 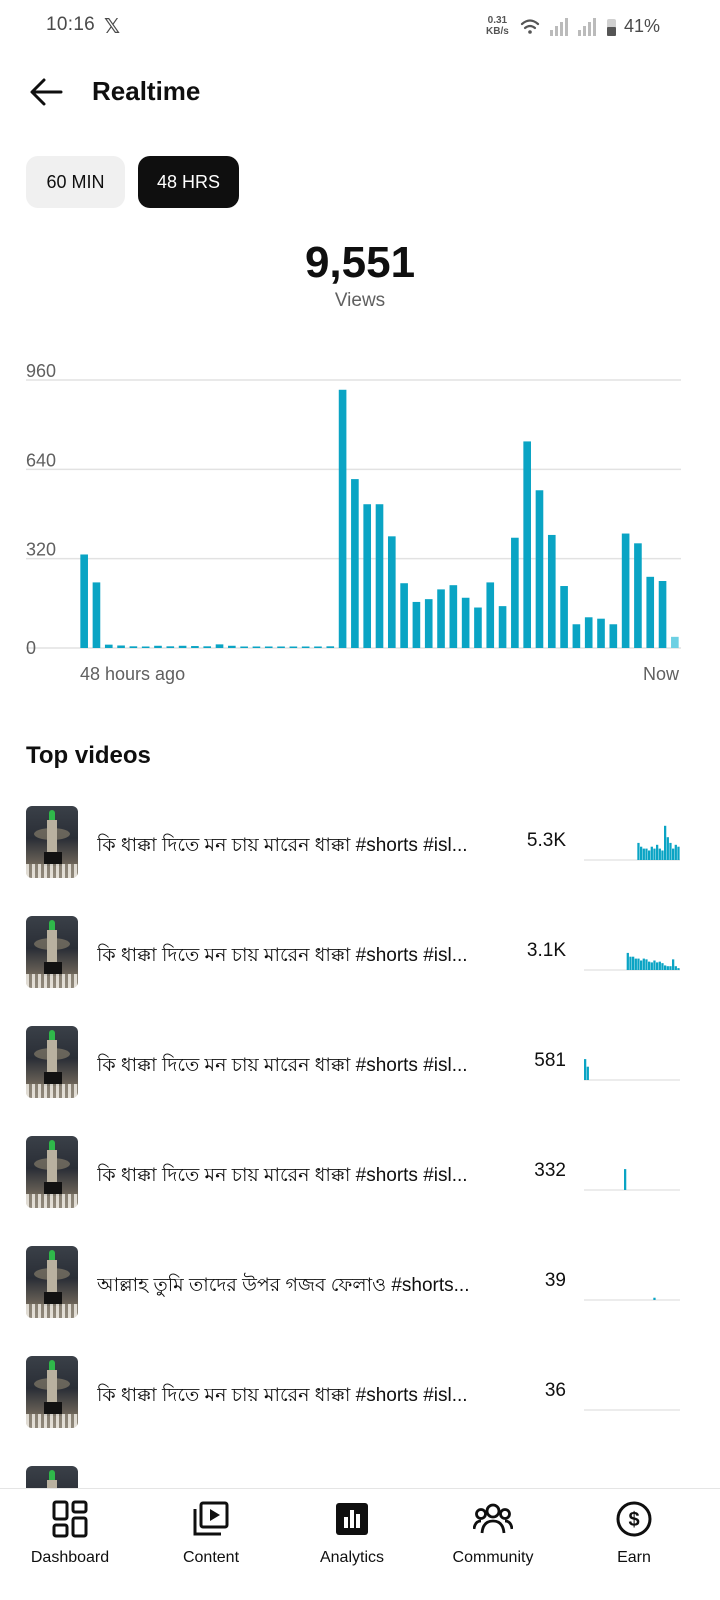 What do you see at coordinates (660, 674) in the screenshot?
I see `x-axis-end-label: Now` at bounding box center [660, 674].